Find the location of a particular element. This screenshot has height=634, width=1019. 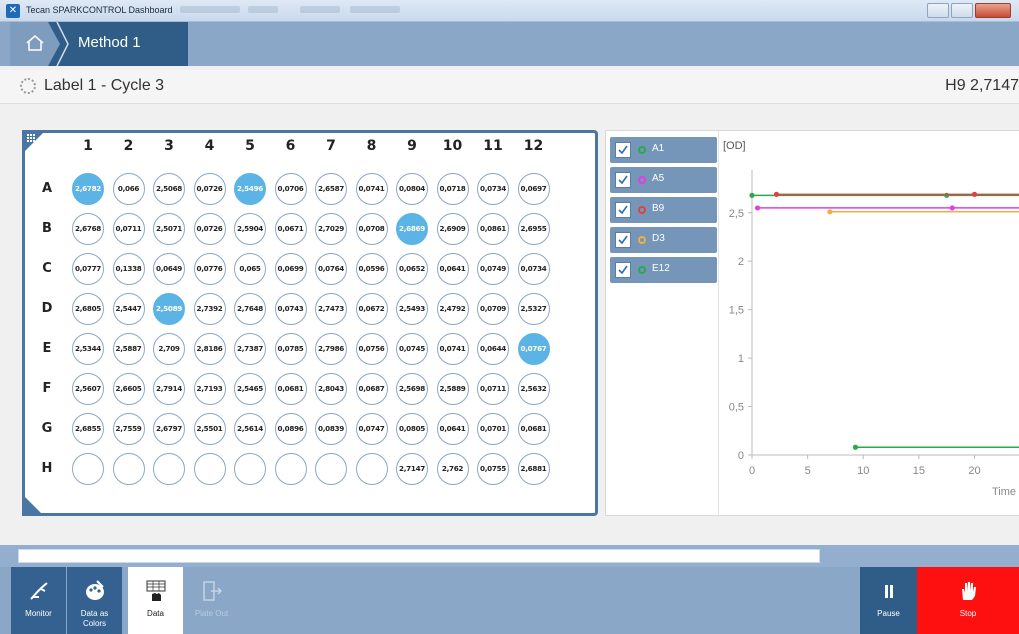

plate-well: 2,6955 is located at coordinates (533, 229).